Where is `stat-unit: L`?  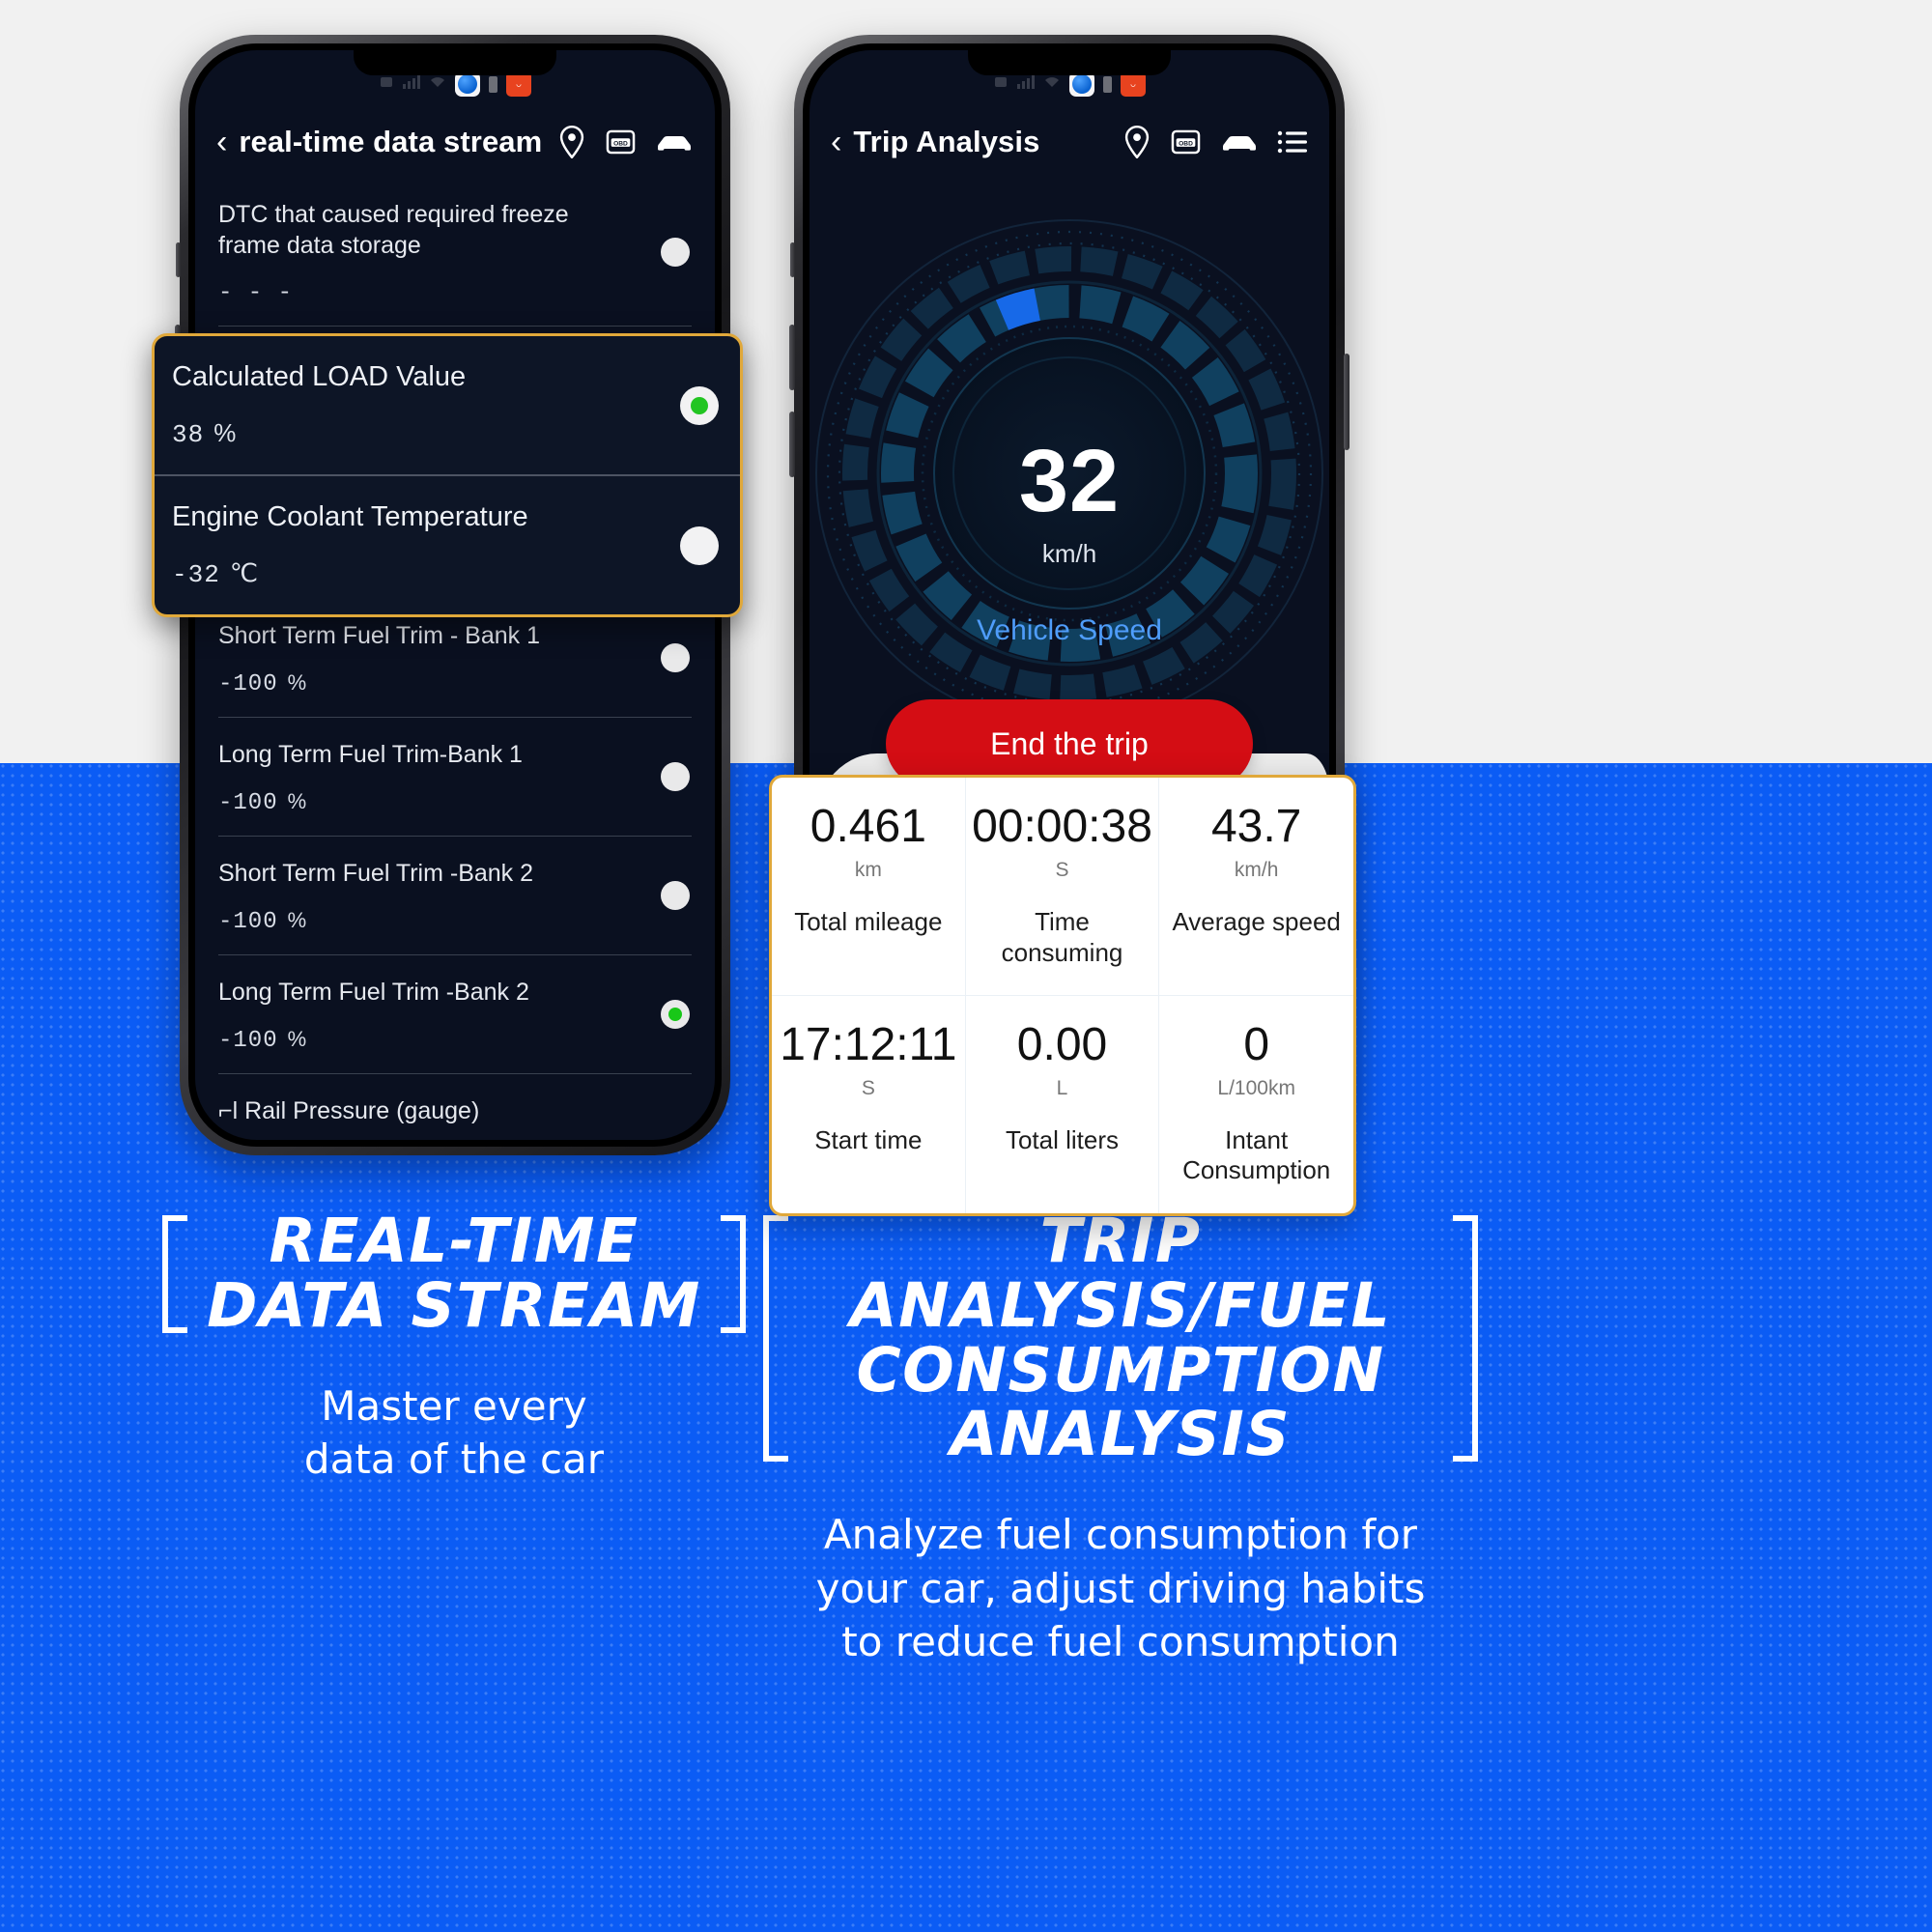
stat-unit: L is located at coordinates (1062, 1088).